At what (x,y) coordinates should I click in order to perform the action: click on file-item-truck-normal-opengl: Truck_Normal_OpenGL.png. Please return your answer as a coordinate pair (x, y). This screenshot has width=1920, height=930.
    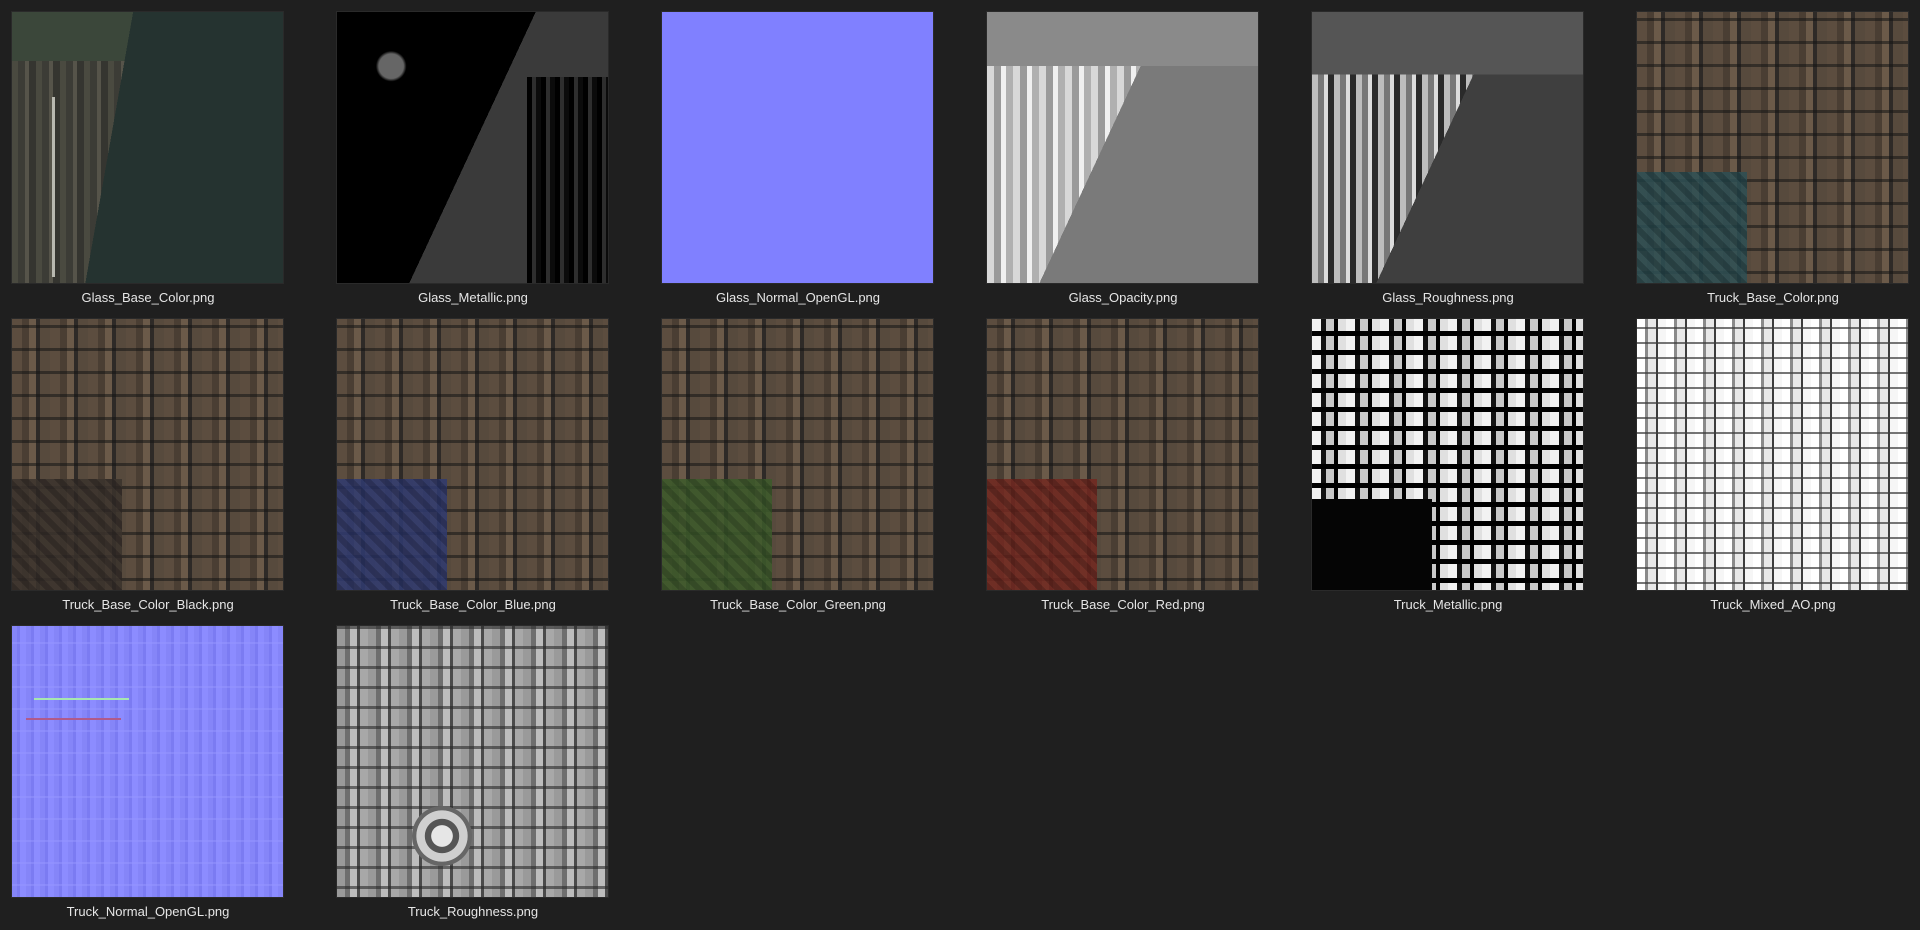
    Looking at the image, I should click on (150, 766).